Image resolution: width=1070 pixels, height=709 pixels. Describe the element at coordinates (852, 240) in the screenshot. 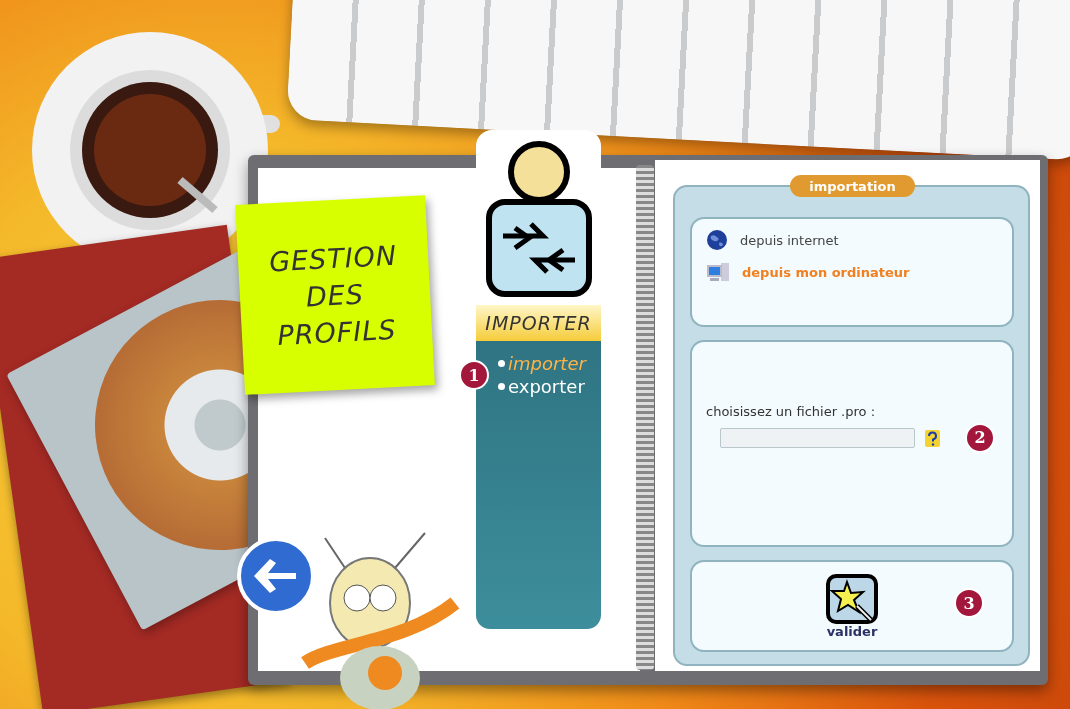

I see `source-option: depuis internet` at that location.